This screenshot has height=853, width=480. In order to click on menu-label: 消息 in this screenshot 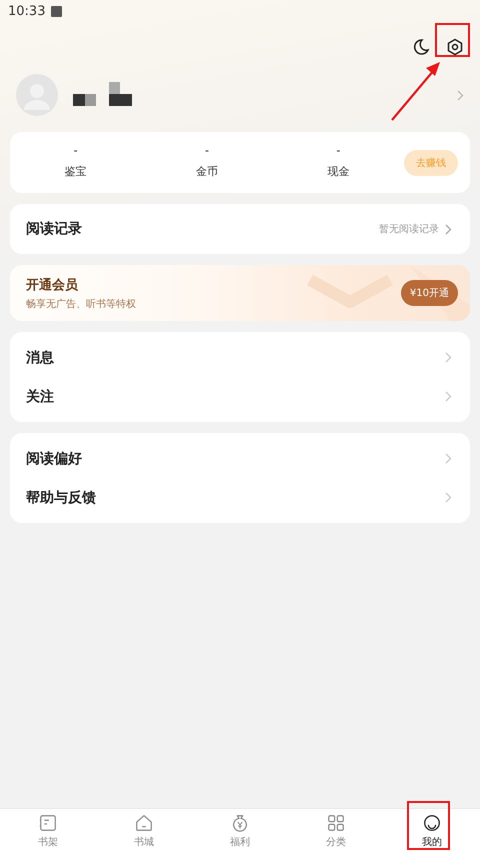, I will do `click(235, 357)`.